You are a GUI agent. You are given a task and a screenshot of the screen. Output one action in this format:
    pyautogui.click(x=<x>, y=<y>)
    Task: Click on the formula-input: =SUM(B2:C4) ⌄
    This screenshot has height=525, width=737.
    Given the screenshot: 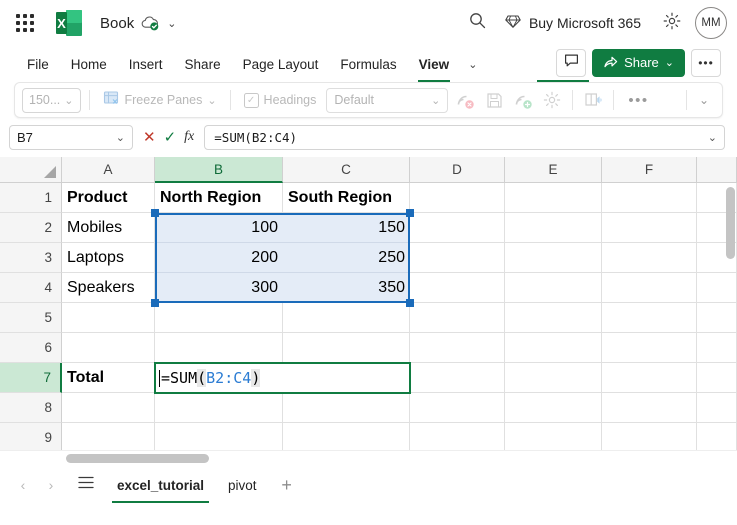 What is the action you would take?
    pyautogui.click(x=464, y=137)
    